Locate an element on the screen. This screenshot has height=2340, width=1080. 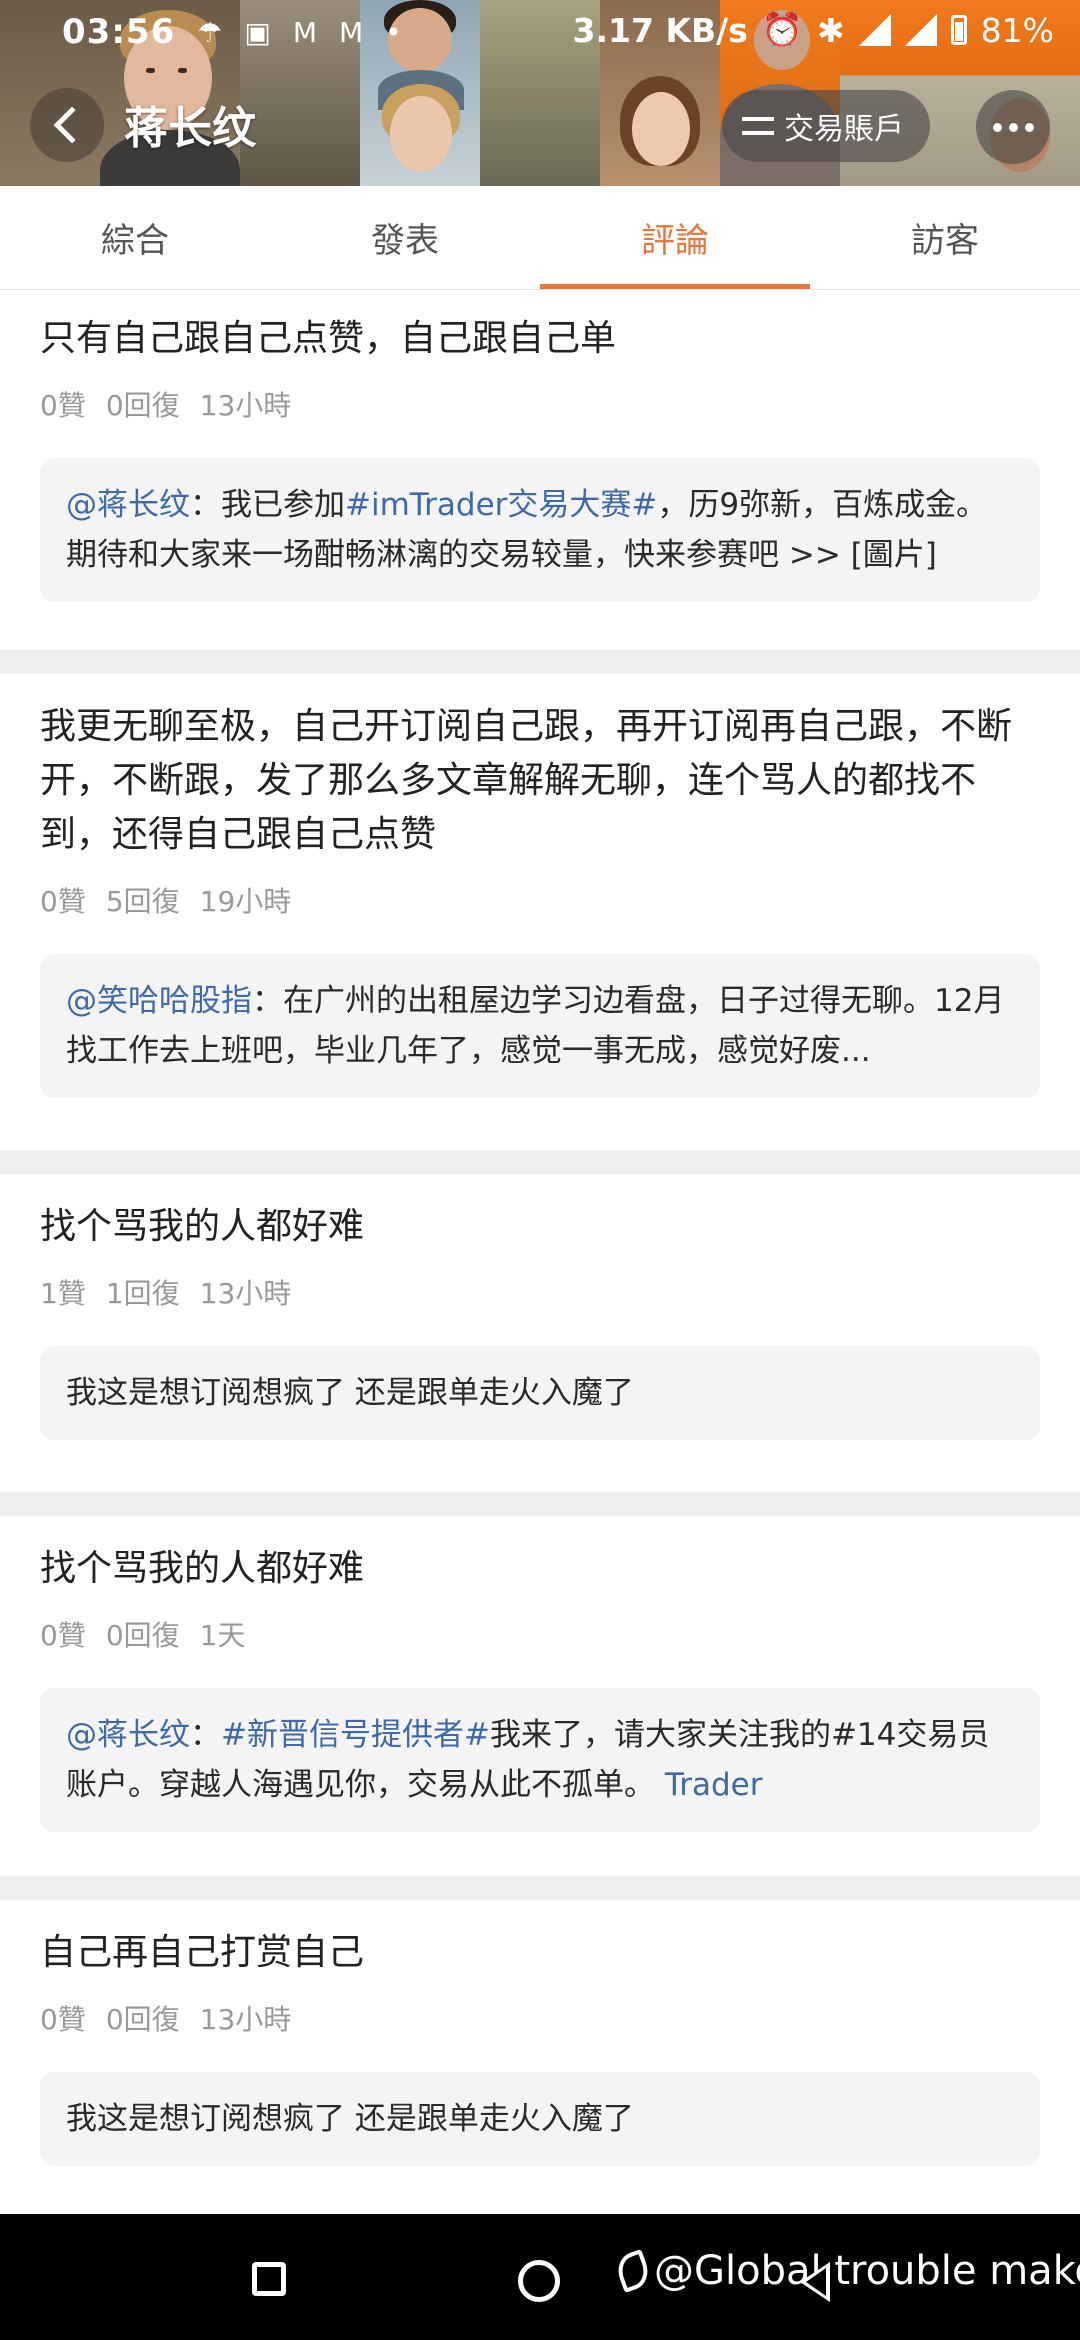
trade-account-label: 交易賬戶 is located at coordinates (844, 129).